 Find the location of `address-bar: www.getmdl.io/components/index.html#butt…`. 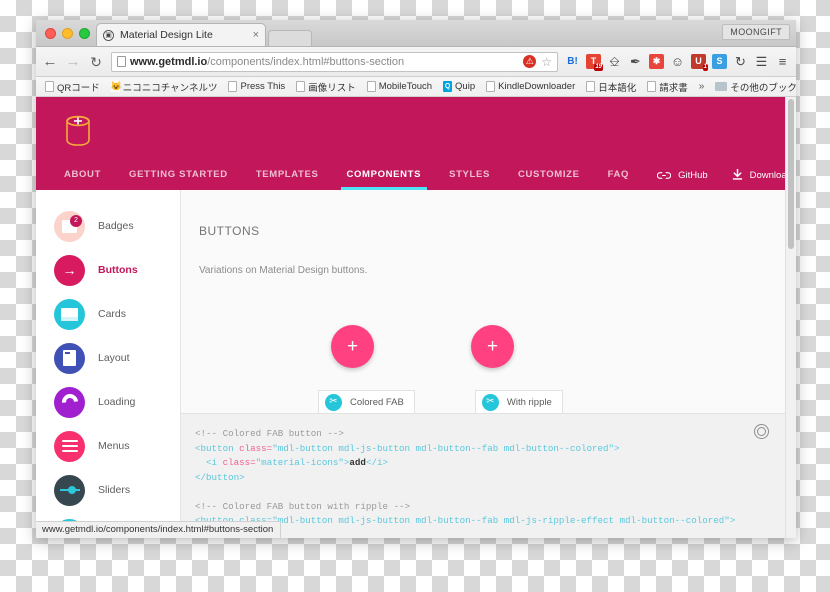

address-bar: www.getmdl.io/components/index.html#butt… is located at coordinates (334, 61).